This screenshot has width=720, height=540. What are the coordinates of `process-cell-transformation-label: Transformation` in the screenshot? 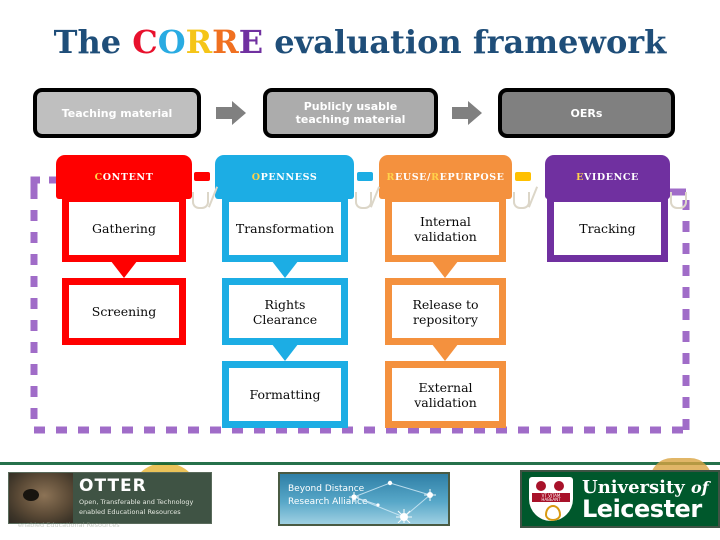 It's located at (285, 228).